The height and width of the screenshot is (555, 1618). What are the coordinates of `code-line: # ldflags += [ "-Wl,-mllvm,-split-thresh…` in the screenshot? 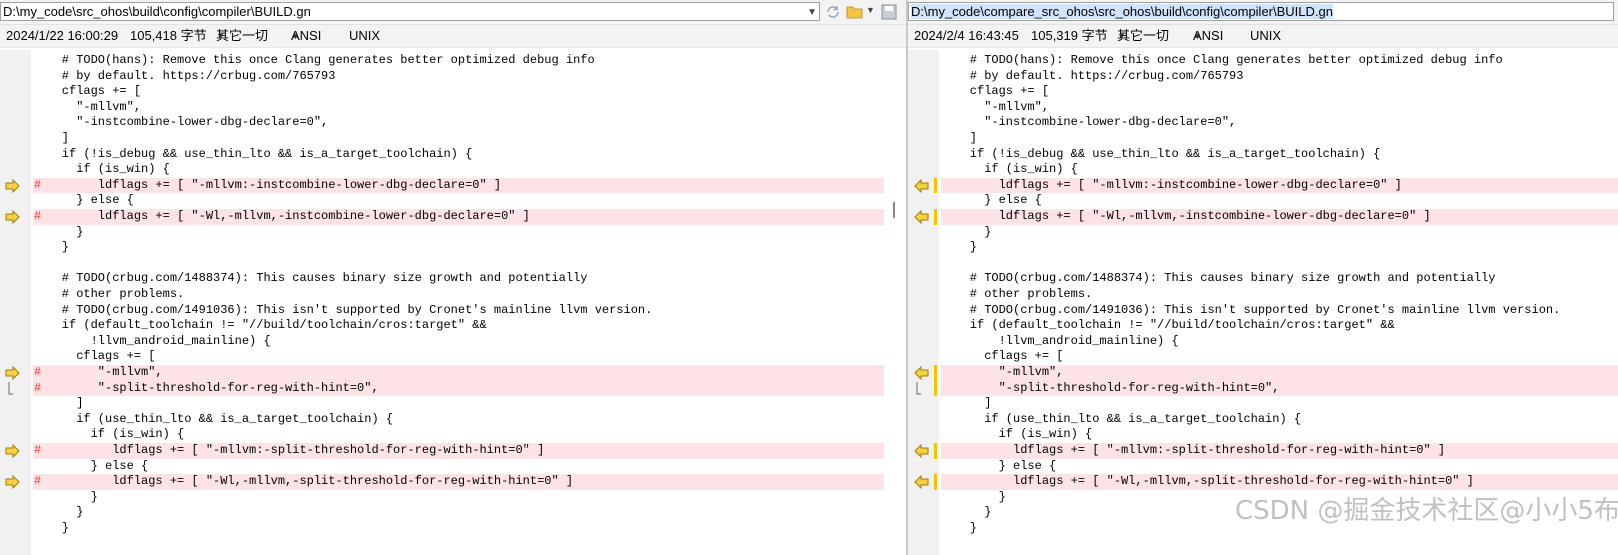 It's located at (453, 482).